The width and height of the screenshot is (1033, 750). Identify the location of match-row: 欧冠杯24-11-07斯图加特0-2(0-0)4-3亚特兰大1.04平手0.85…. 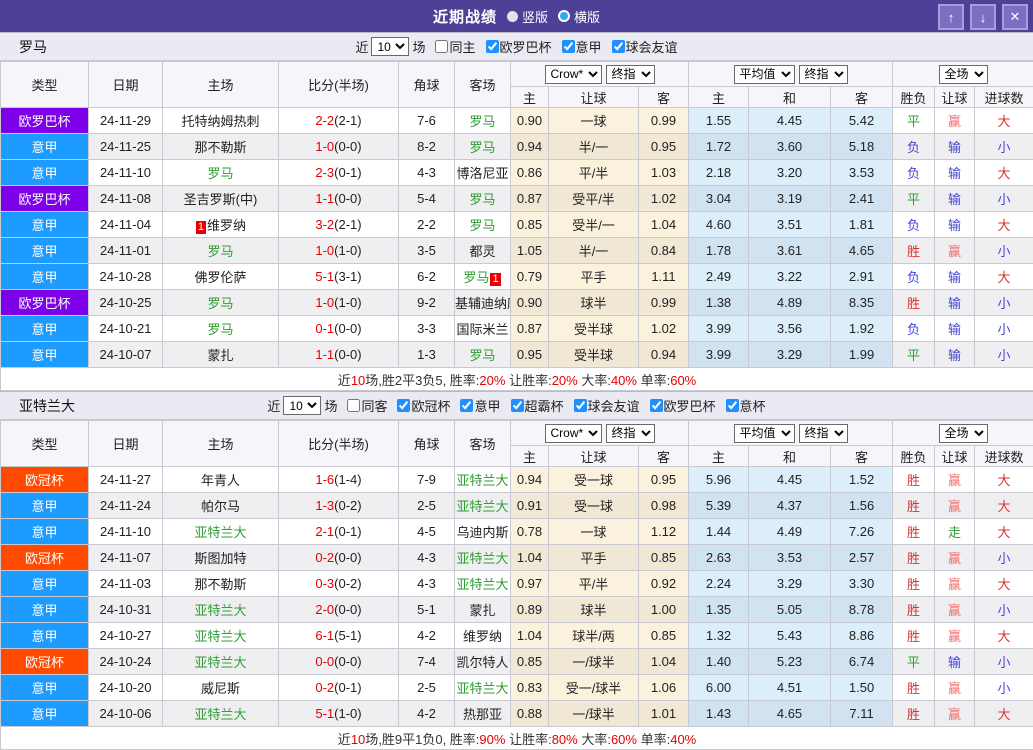
(517, 558).